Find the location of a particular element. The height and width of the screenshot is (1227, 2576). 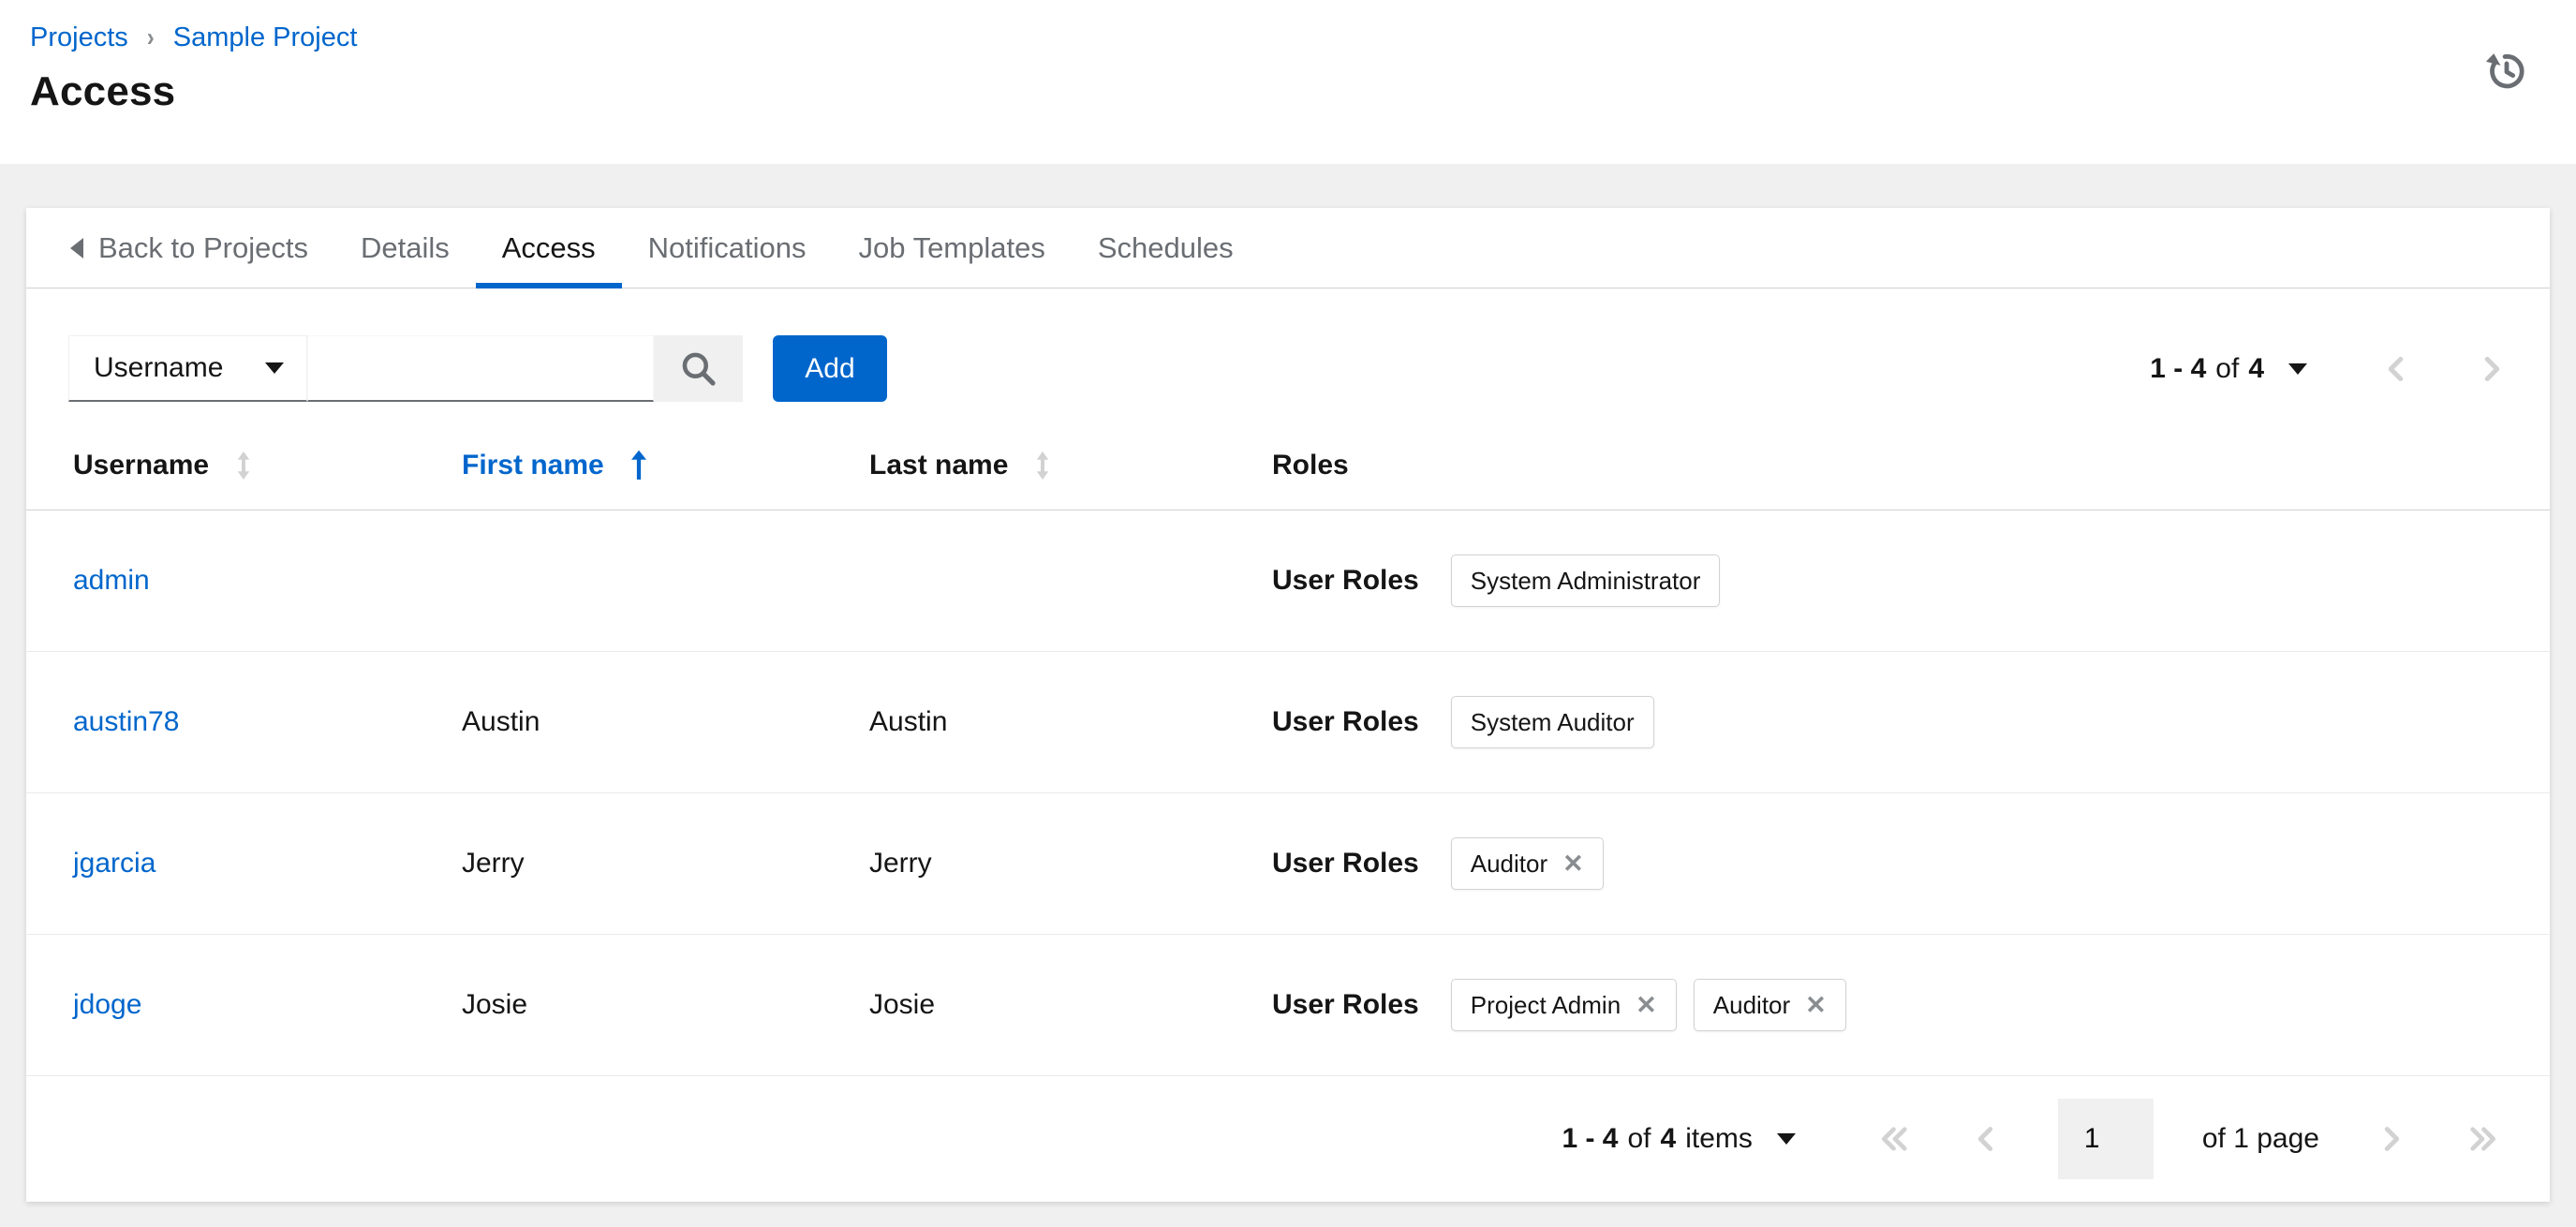

tab-label: Schedules is located at coordinates (1166, 247).